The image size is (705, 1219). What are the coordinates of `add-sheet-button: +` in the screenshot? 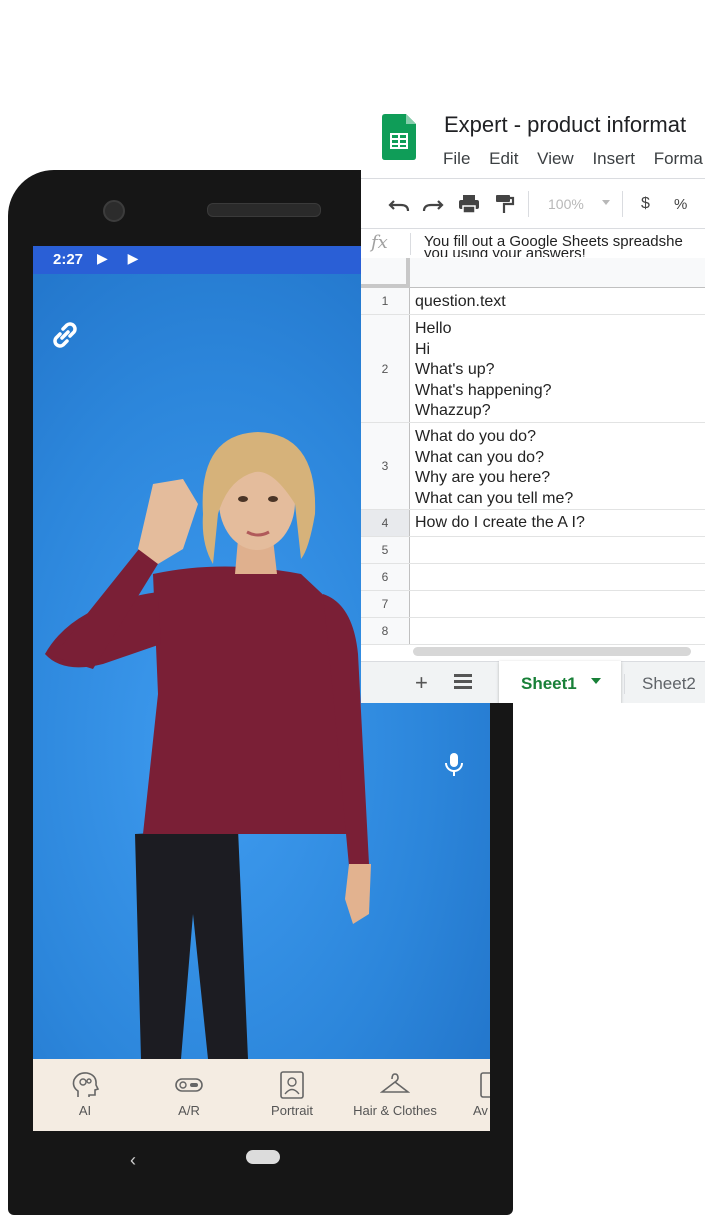 It's located at (421, 683).